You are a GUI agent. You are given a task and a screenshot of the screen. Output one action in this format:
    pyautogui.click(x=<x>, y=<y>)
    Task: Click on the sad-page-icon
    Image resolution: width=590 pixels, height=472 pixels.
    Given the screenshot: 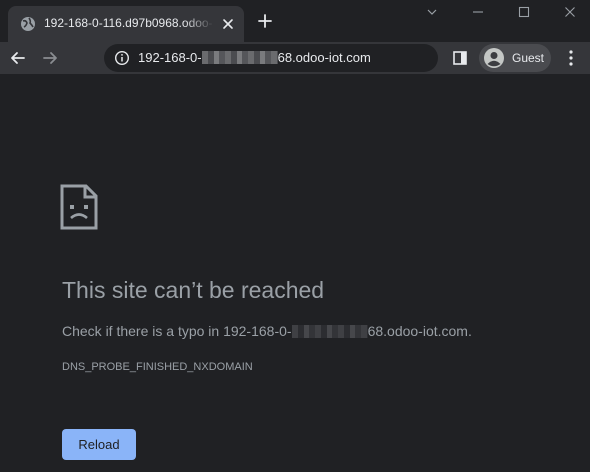 What is the action you would take?
    pyautogui.click(x=79, y=207)
    